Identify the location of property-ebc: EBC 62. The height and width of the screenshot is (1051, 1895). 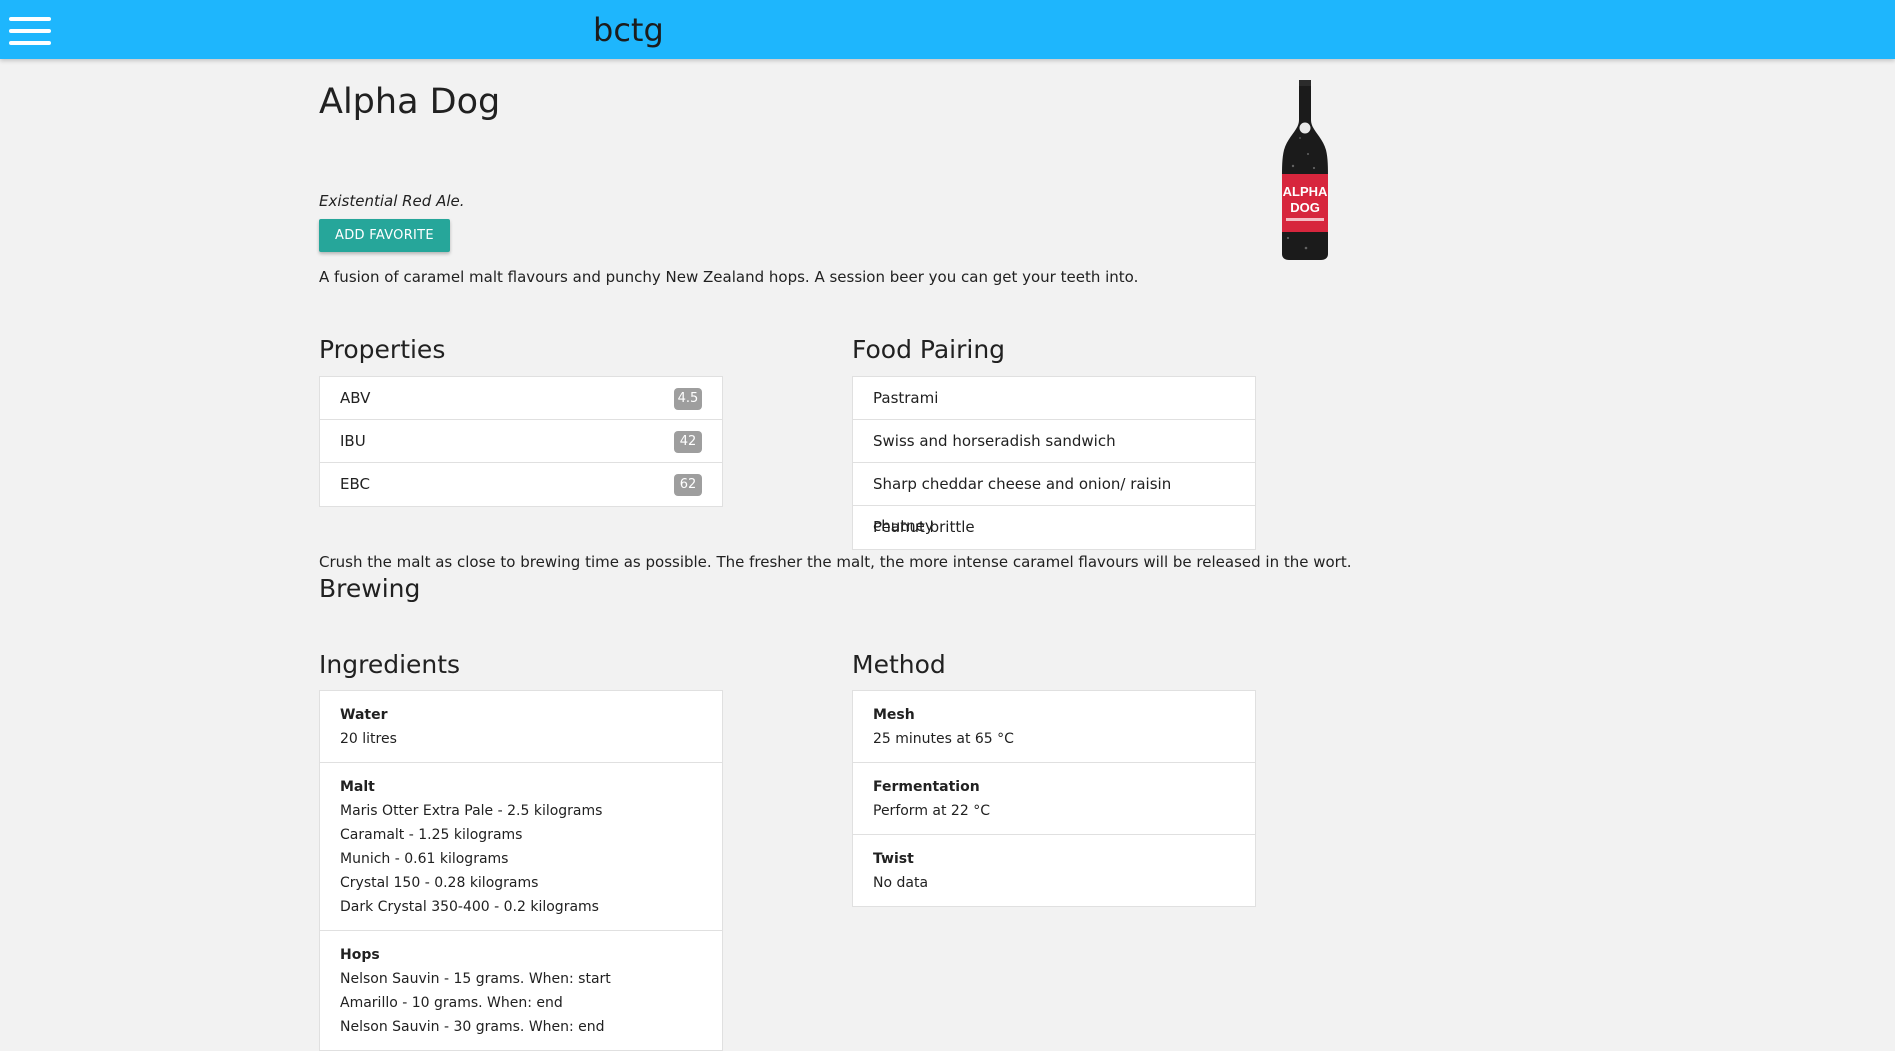
(521, 484).